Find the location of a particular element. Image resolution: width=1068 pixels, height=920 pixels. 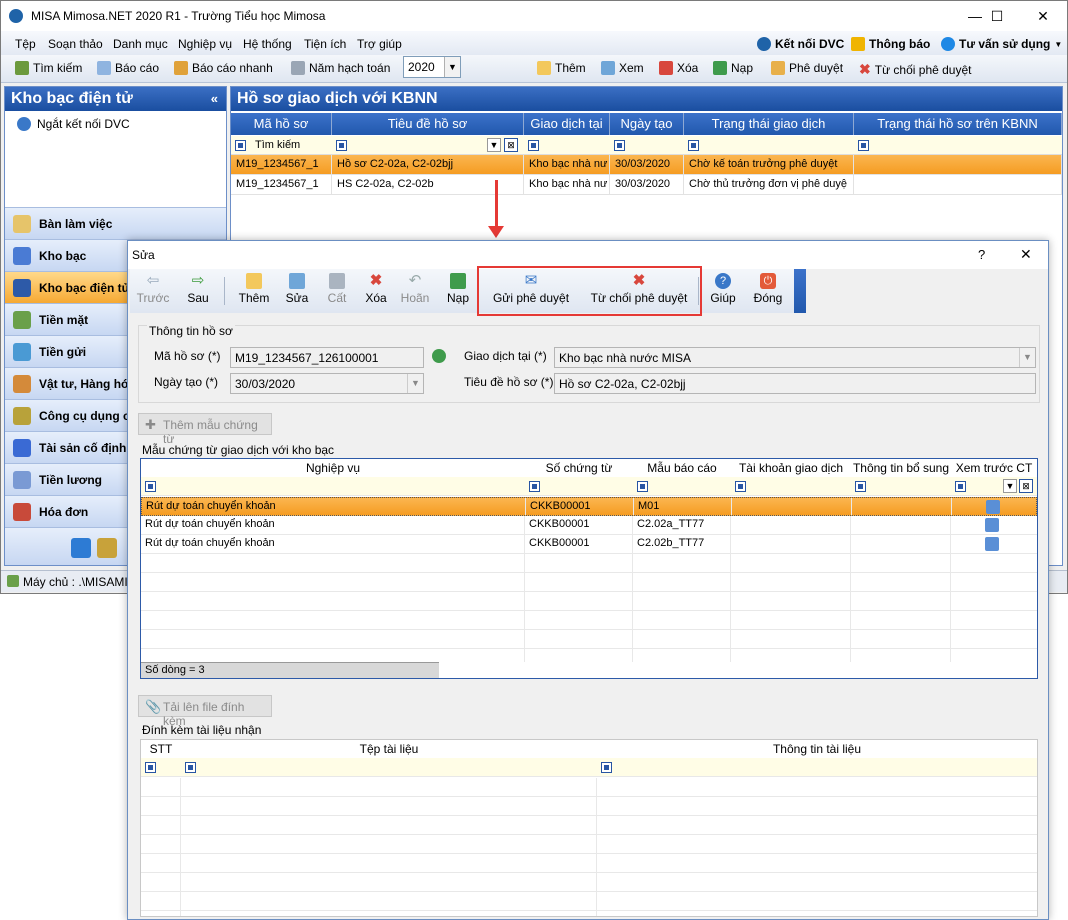

book-icon is located at coordinates (81, 548).